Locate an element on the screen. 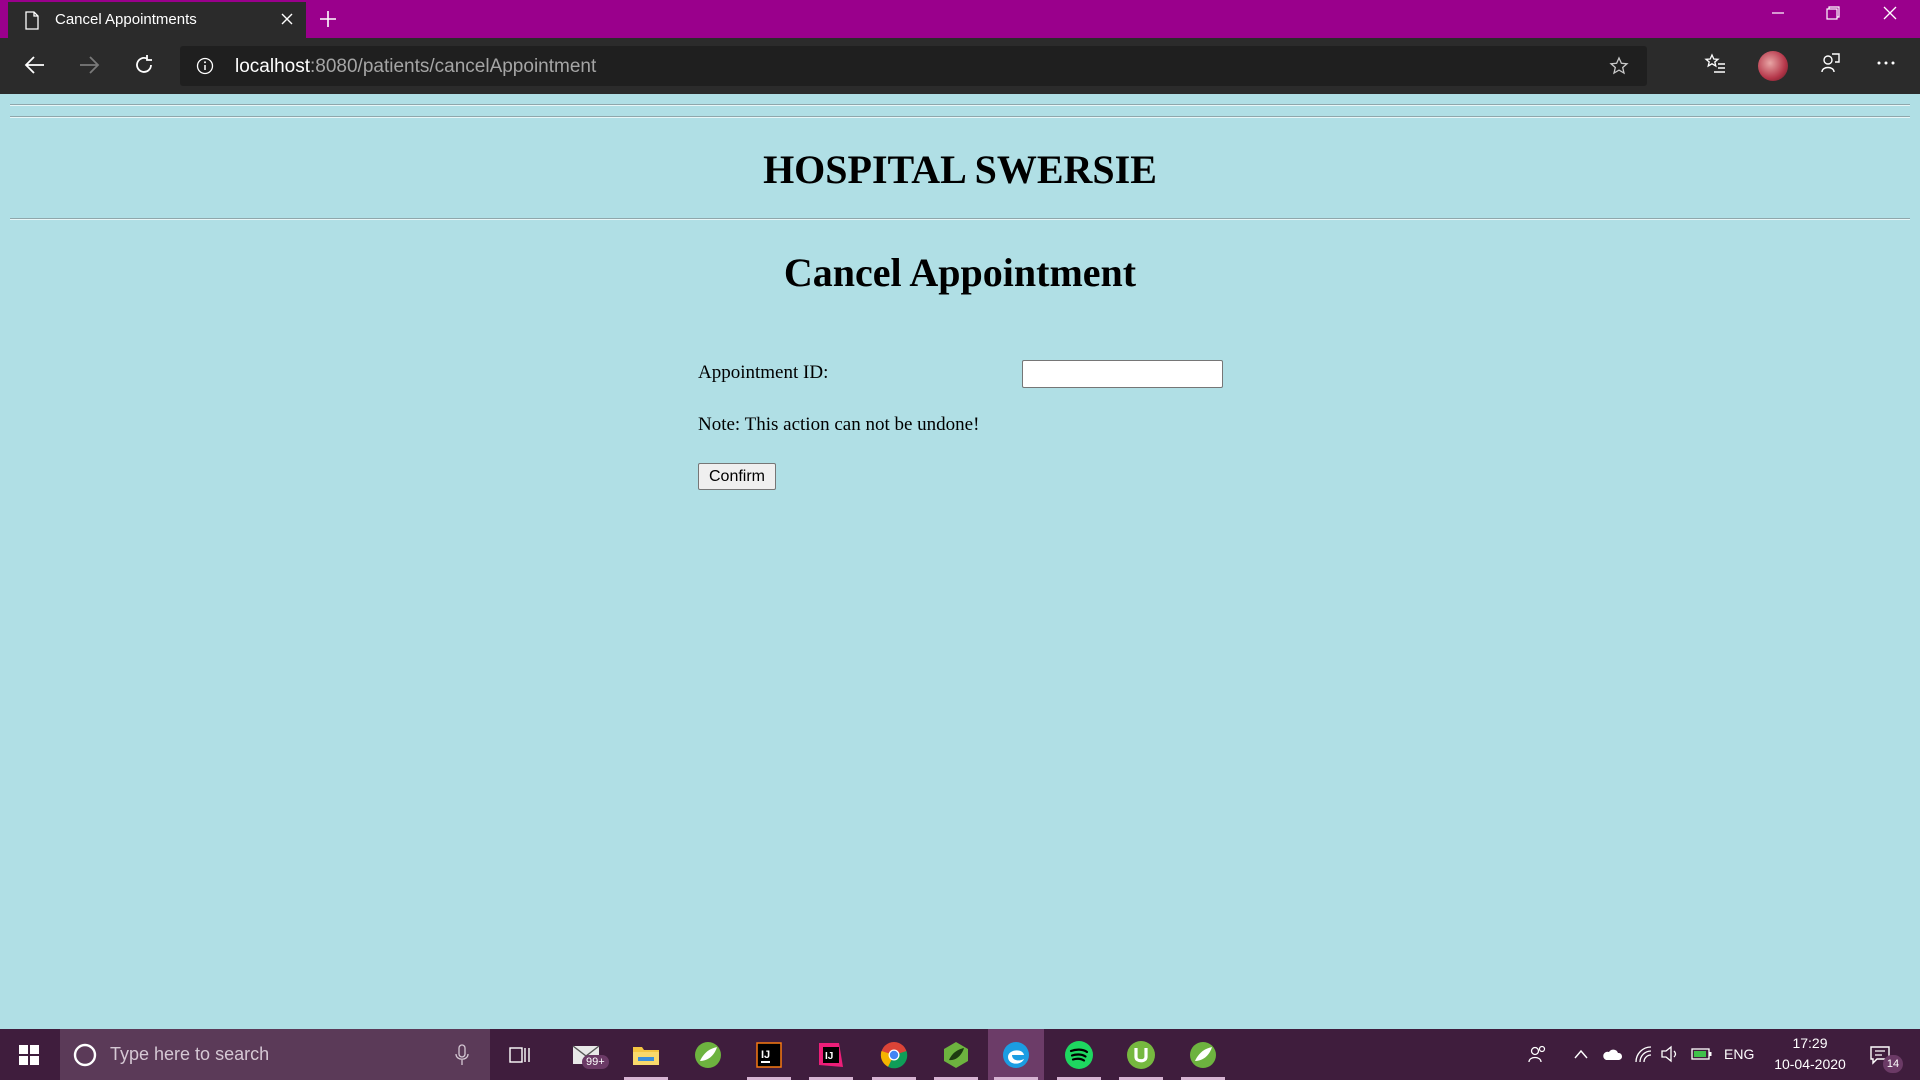  url-host: localhost is located at coordinates (272, 66).